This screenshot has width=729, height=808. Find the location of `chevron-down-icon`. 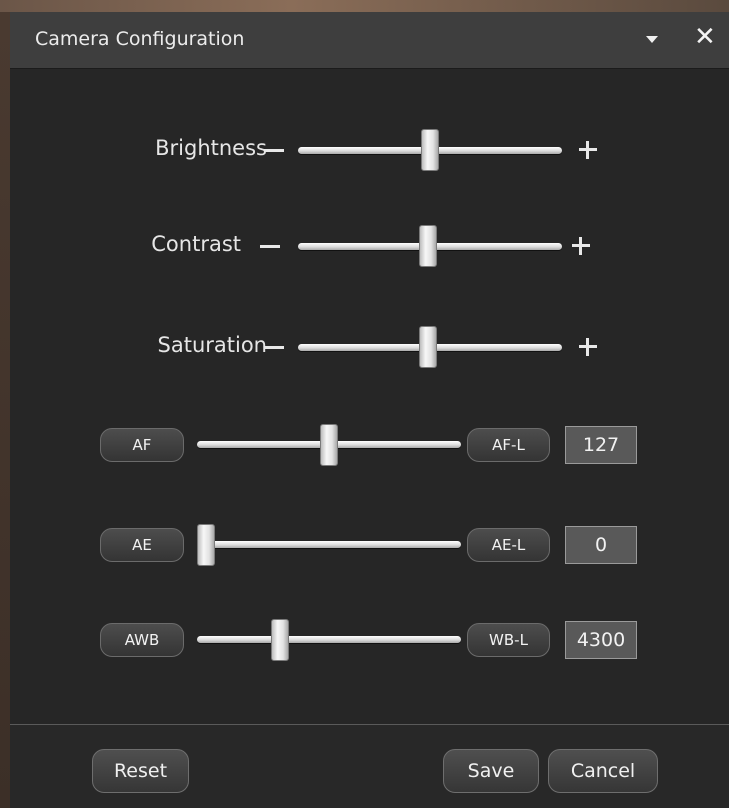

chevron-down-icon is located at coordinates (652, 39).